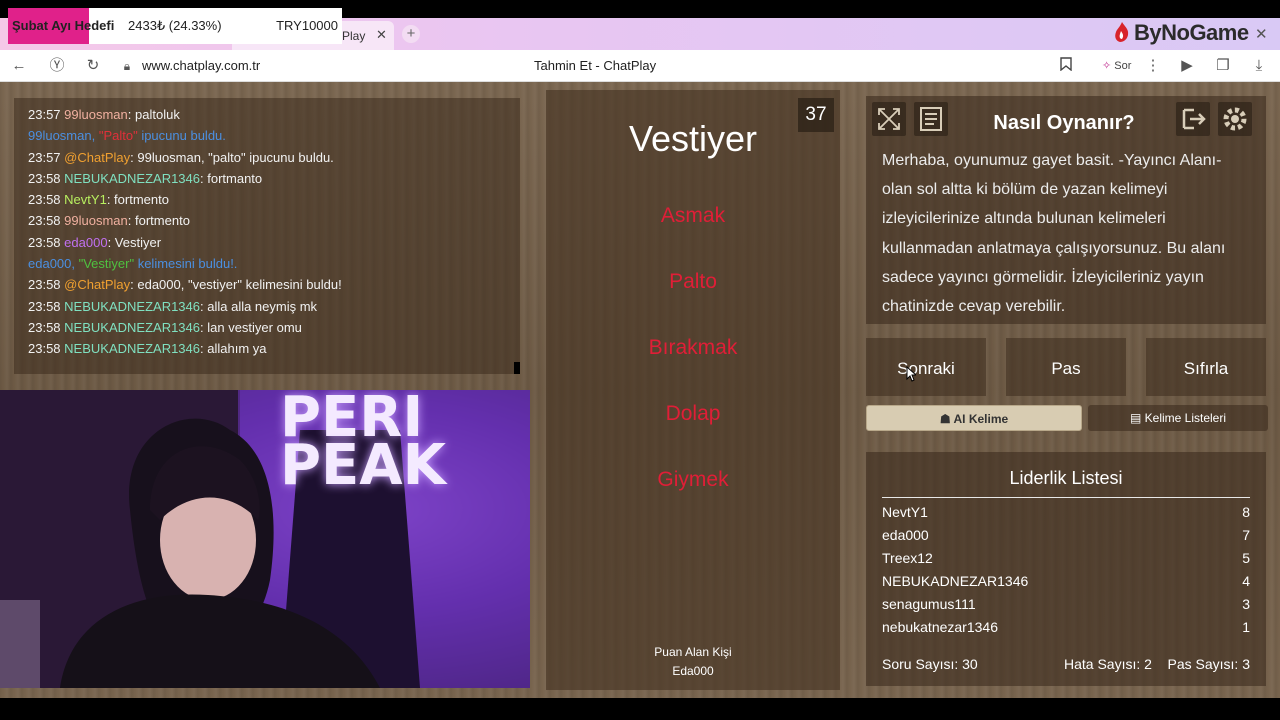  I want to click on pass-button: Pas, so click(1066, 367).